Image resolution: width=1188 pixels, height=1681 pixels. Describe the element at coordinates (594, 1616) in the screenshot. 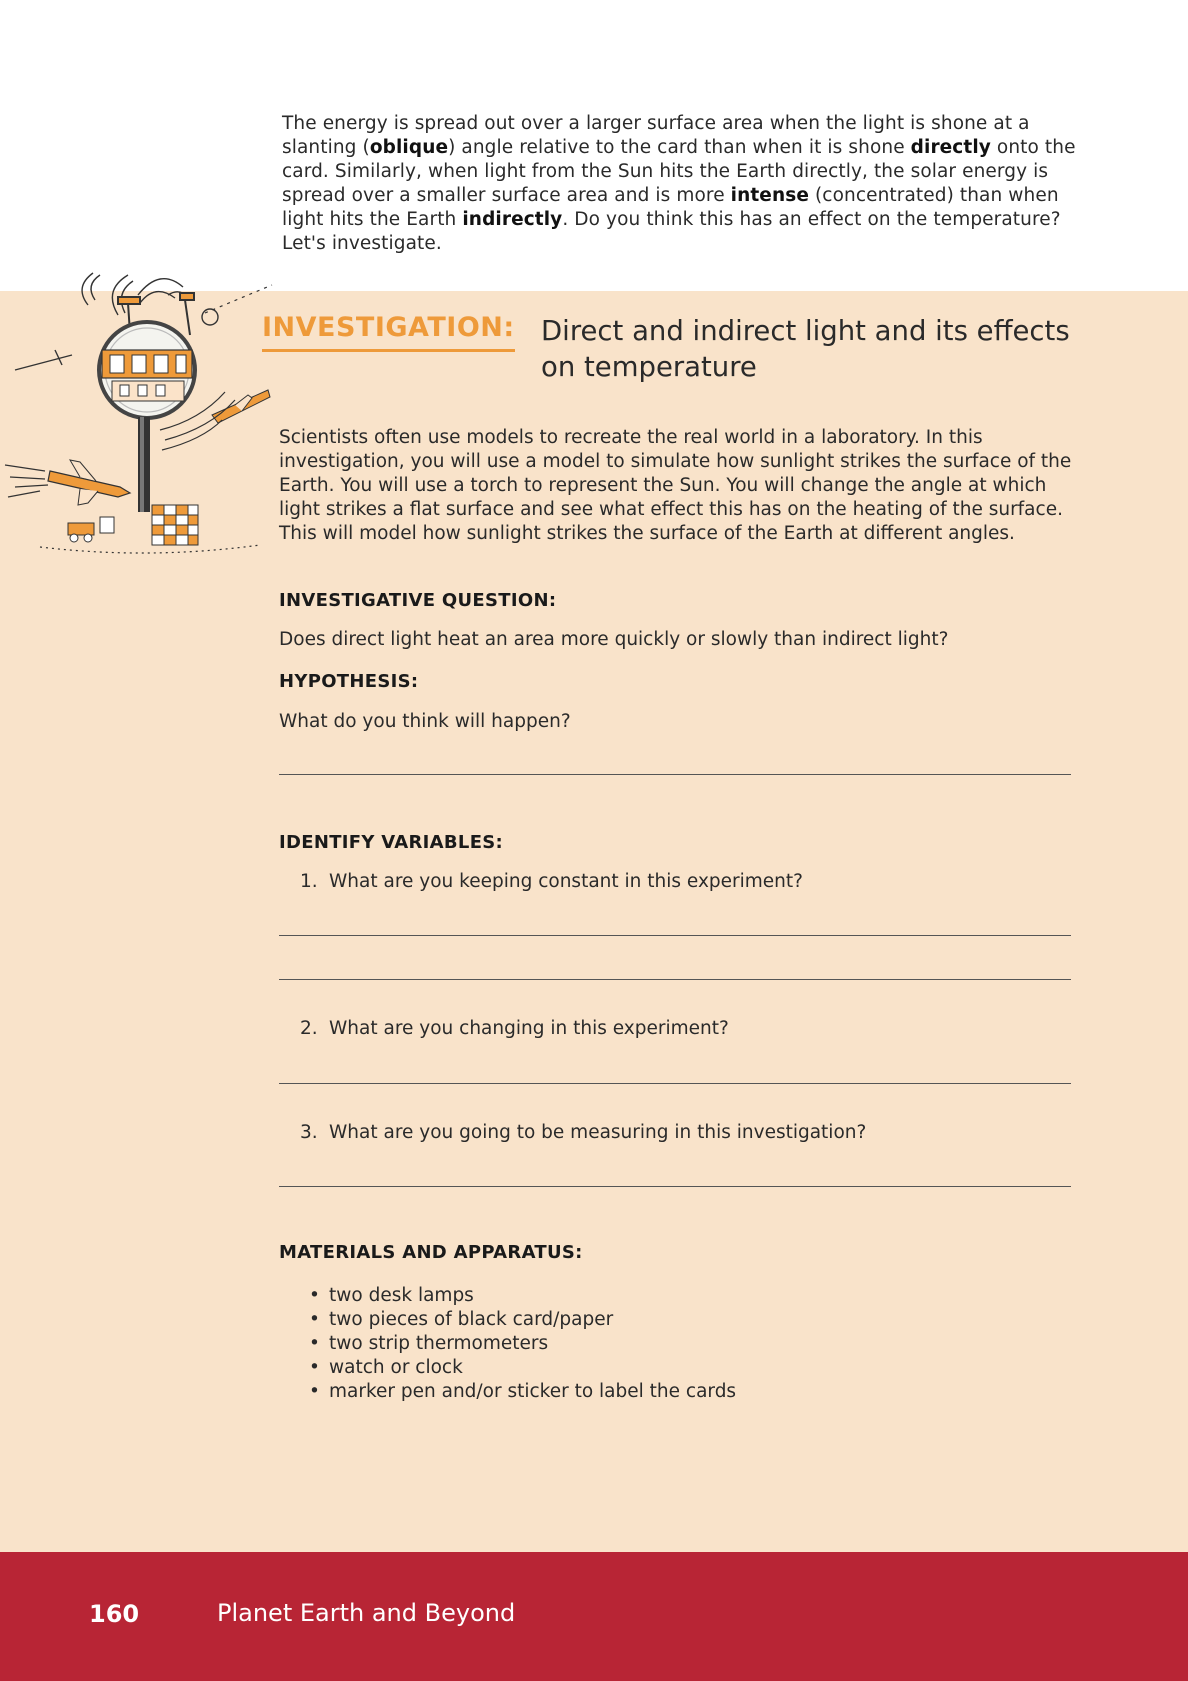

I see `page-footer` at that location.